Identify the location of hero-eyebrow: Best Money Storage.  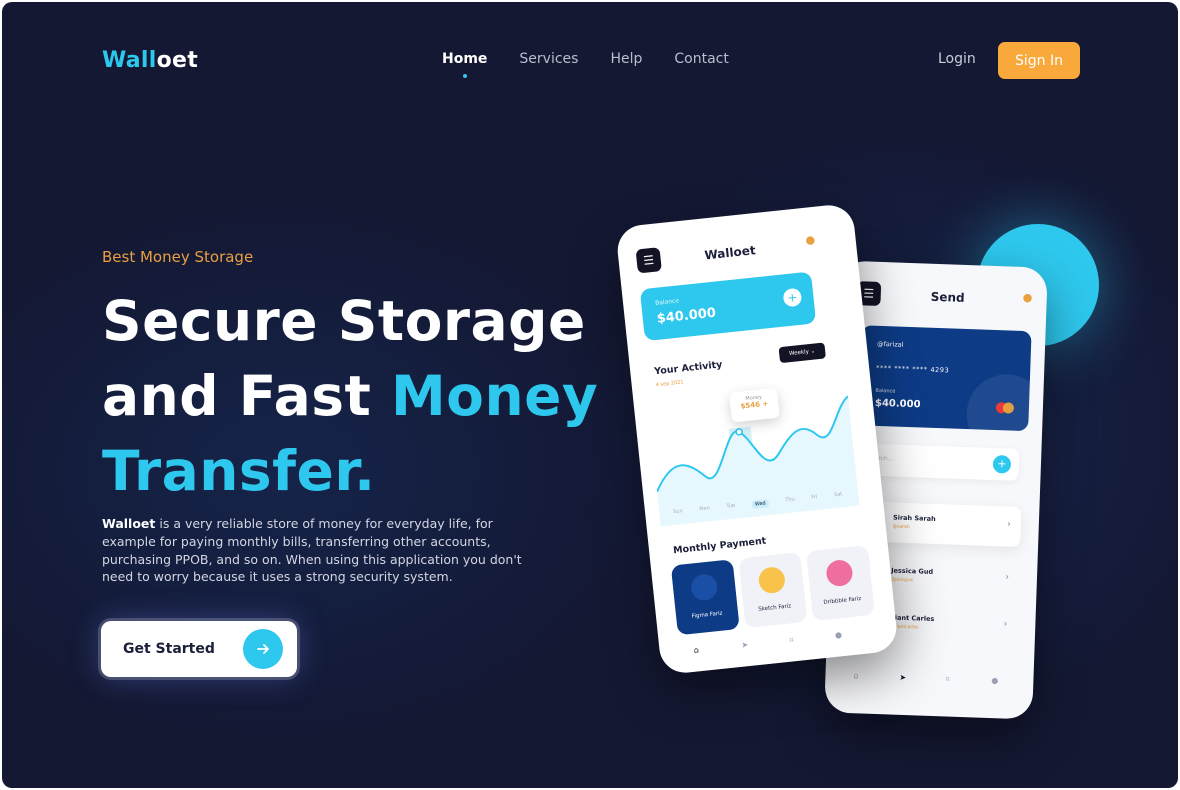
(178, 257).